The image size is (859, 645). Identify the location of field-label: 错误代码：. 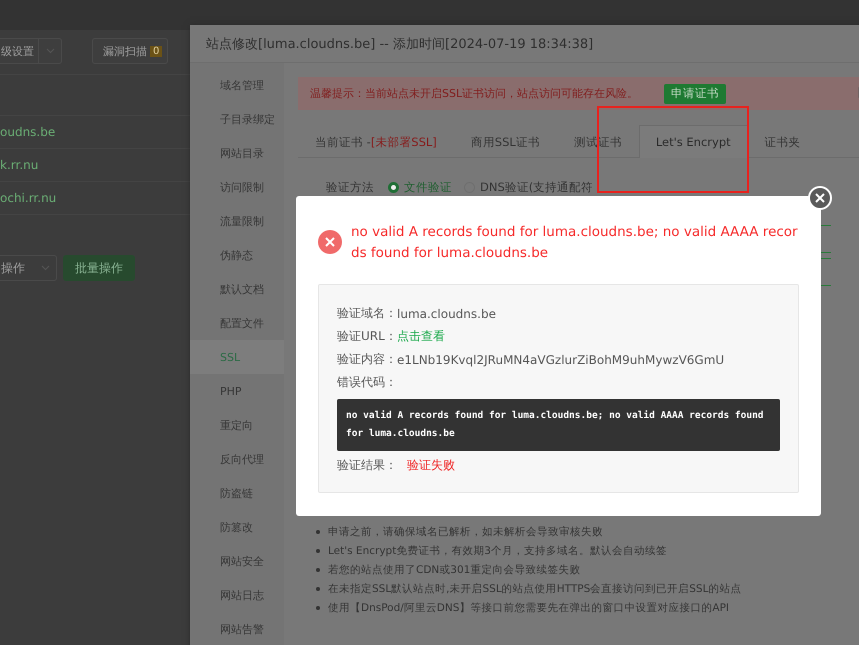
(367, 382).